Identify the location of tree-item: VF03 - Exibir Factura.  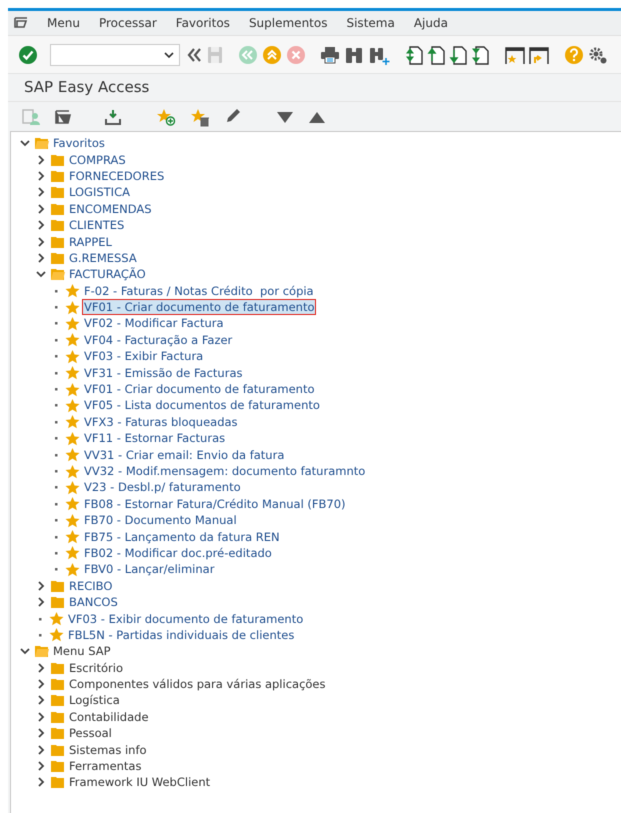
(144, 356).